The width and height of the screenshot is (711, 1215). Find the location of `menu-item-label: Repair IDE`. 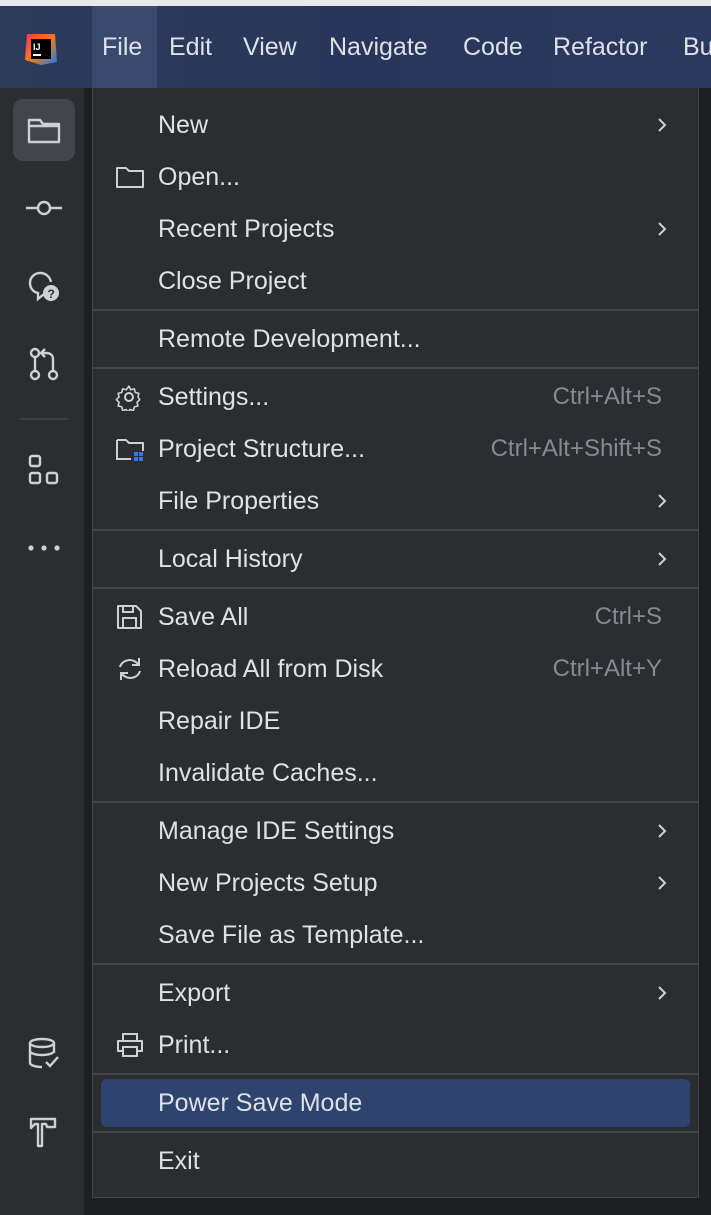

menu-item-label: Repair IDE is located at coordinates (219, 721).